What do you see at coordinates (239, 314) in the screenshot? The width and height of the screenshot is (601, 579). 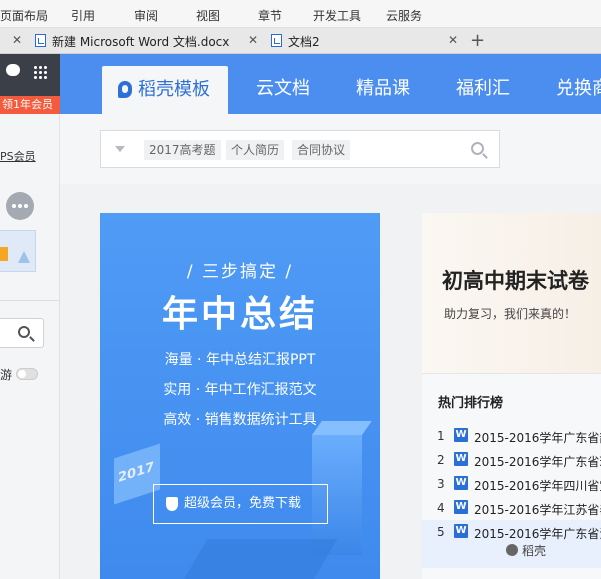 I see `banner-title: 年中总结` at bounding box center [239, 314].